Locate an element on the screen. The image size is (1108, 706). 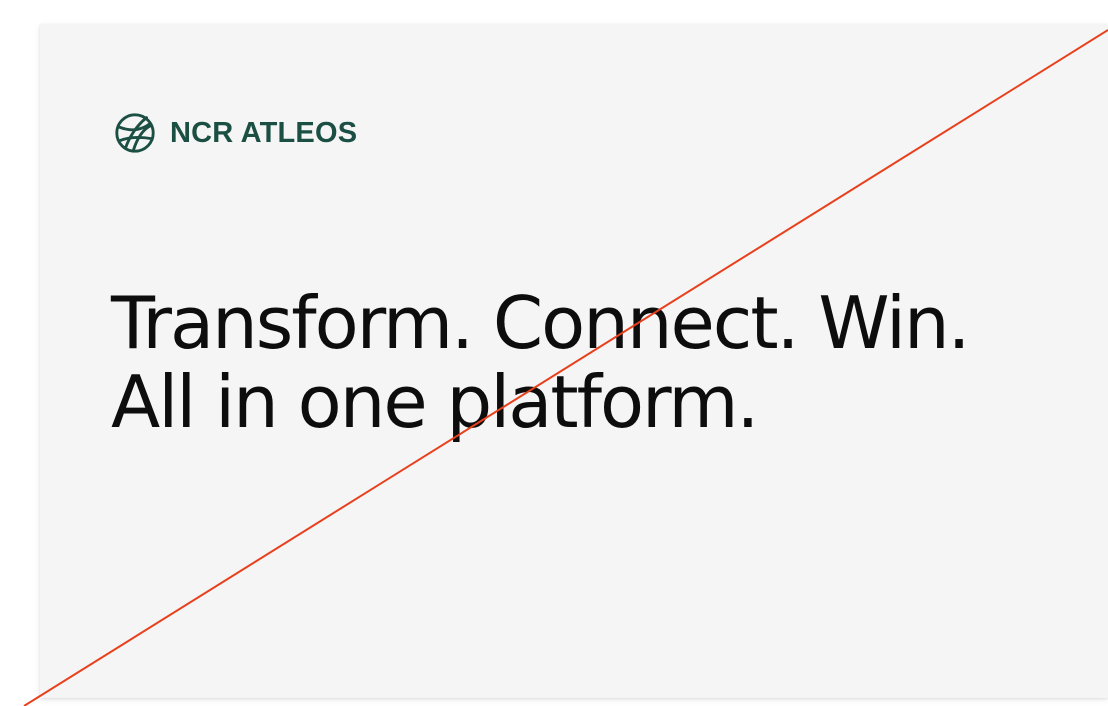
brand-logo: NCR ATLEOS is located at coordinates (234, 133).